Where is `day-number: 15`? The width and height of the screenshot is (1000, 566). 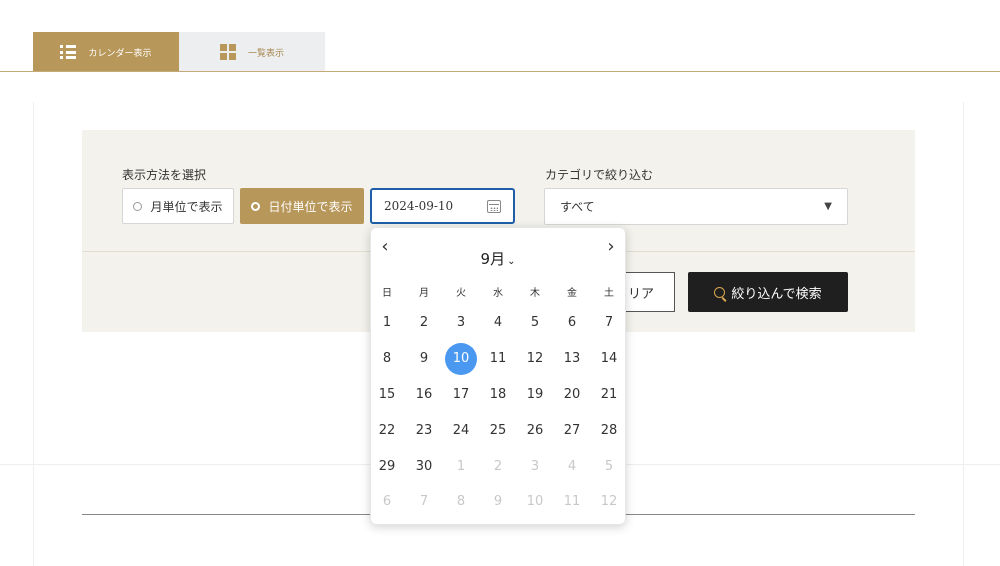 day-number: 15 is located at coordinates (387, 394).